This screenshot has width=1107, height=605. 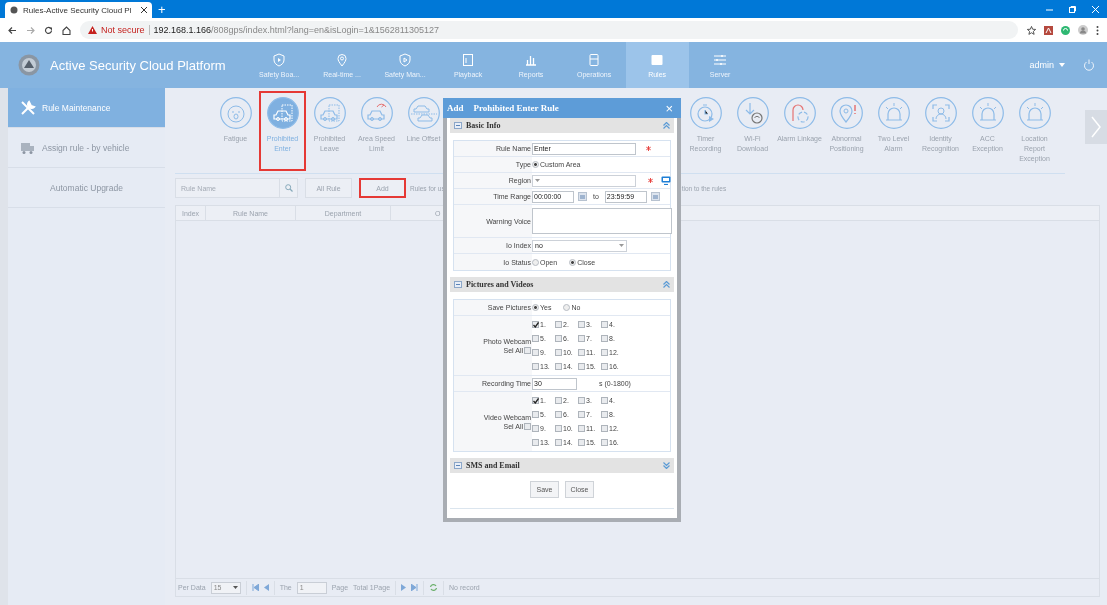 I want to click on profile-icon, so click(x=1083, y=30).